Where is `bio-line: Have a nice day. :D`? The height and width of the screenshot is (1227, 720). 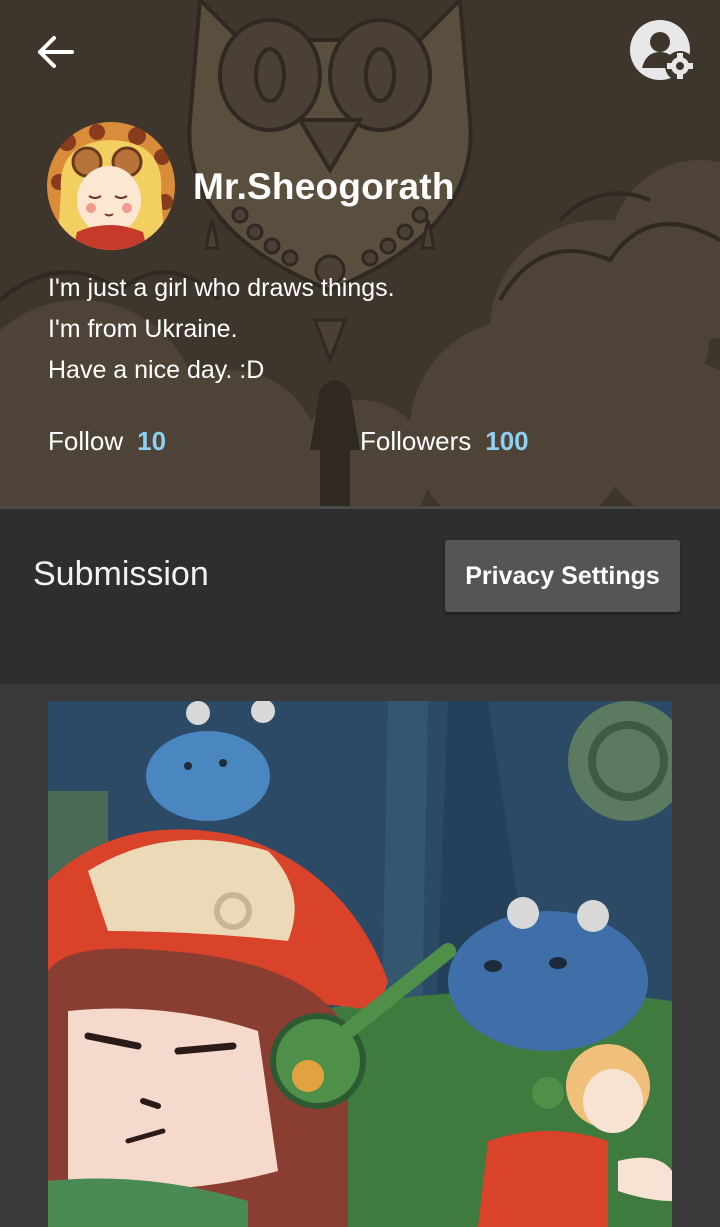
bio-line: Have a nice day. :D is located at coordinates (156, 370).